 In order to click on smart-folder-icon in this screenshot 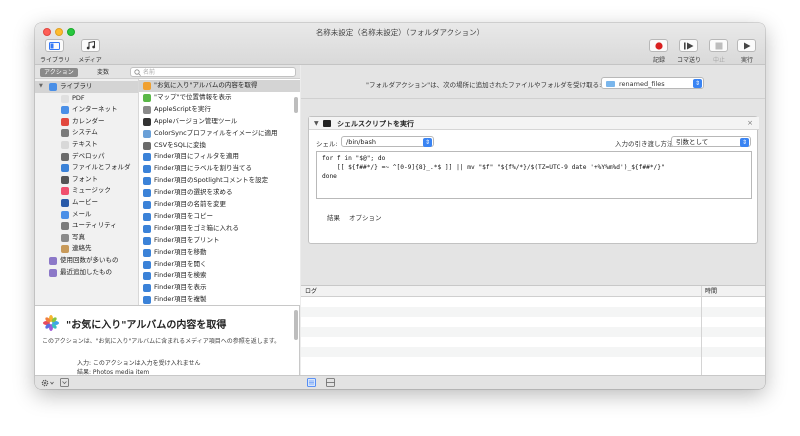, I will do `click(53, 261)`.